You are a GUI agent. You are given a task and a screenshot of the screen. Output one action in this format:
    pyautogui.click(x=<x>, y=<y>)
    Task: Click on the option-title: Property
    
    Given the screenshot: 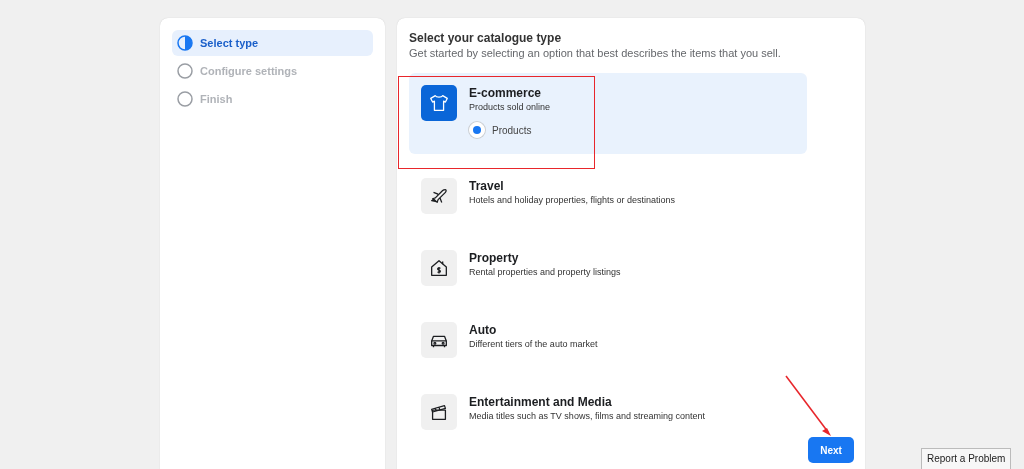 What is the action you would take?
    pyautogui.click(x=494, y=258)
    